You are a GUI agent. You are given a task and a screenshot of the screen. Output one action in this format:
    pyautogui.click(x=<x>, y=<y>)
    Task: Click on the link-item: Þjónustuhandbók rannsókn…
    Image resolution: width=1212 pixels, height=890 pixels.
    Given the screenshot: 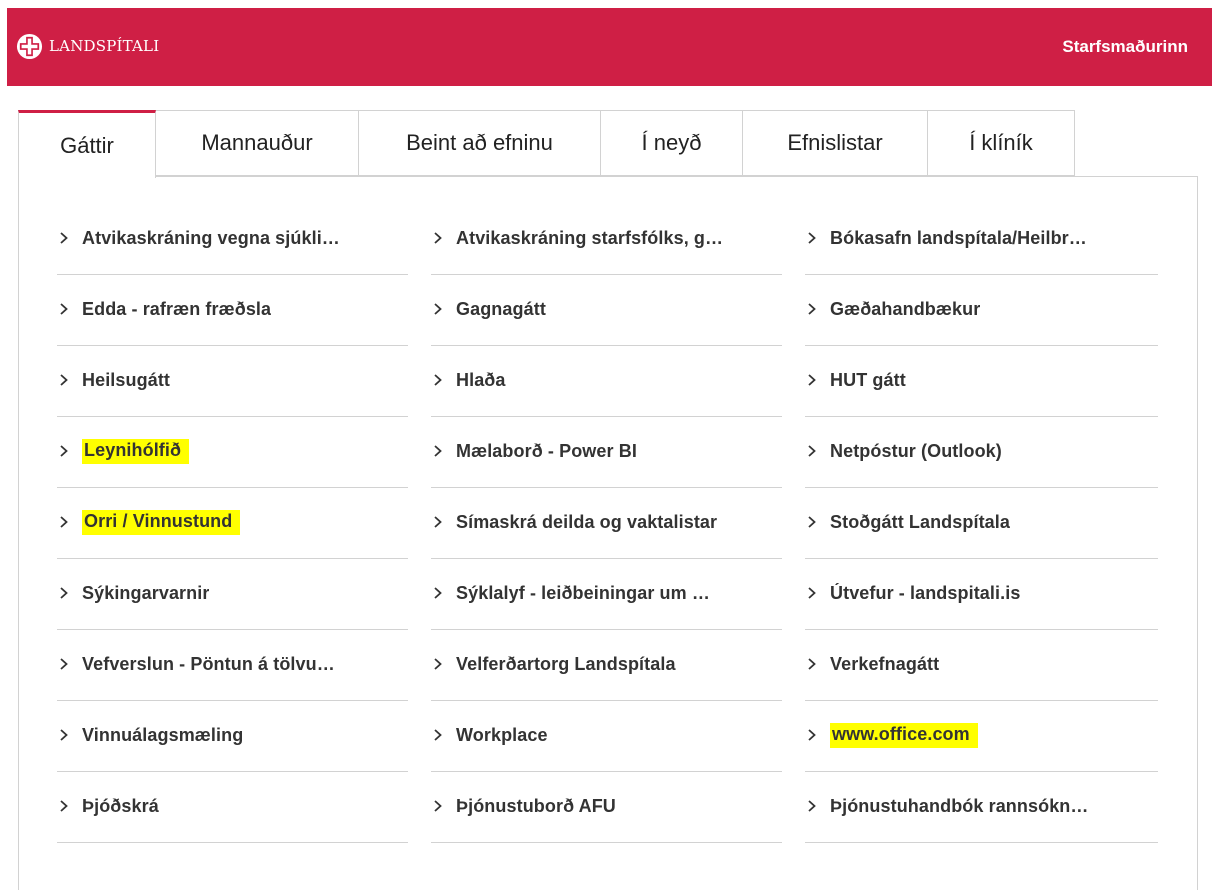 What is the action you would take?
    pyautogui.click(x=981, y=807)
    